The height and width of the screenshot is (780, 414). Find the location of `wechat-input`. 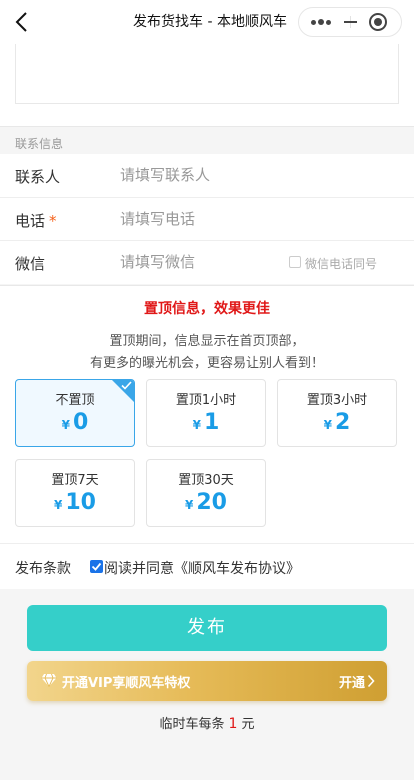

wechat-input is located at coordinates (200, 262).